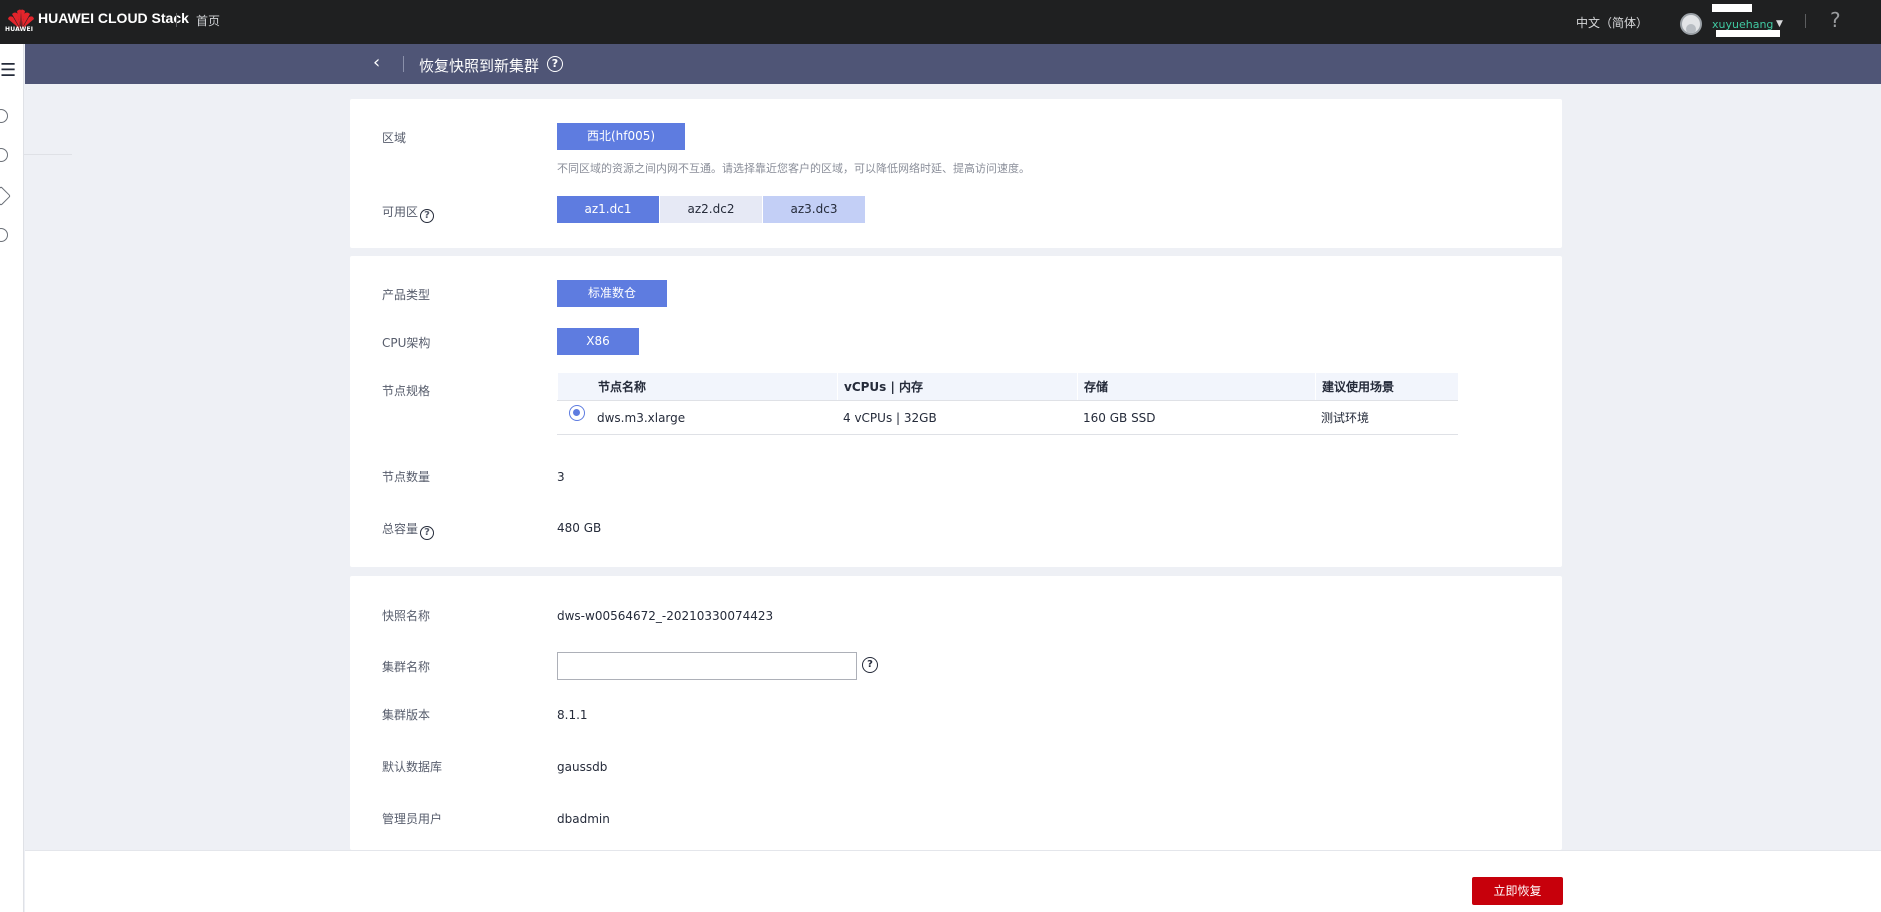 The width and height of the screenshot is (1881, 912). Describe the element at coordinates (582, 767) in the screenshot. I see `default-db-value: gaussdb` at that location.